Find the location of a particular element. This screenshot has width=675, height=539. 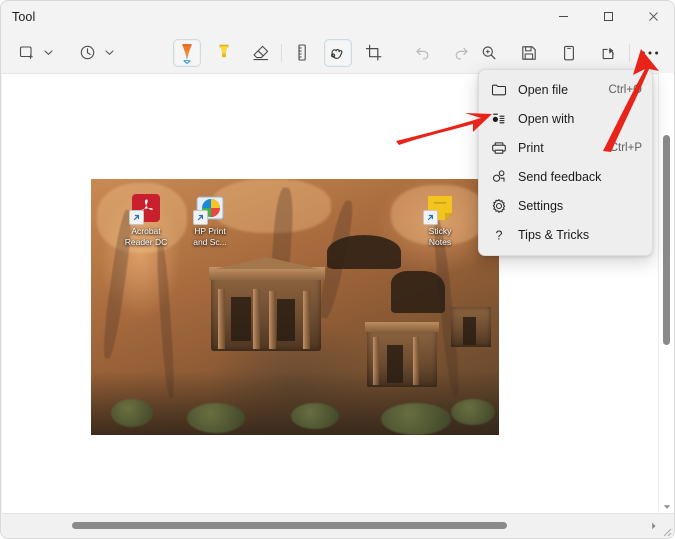

crop-button is located at coordinates (374, 53).